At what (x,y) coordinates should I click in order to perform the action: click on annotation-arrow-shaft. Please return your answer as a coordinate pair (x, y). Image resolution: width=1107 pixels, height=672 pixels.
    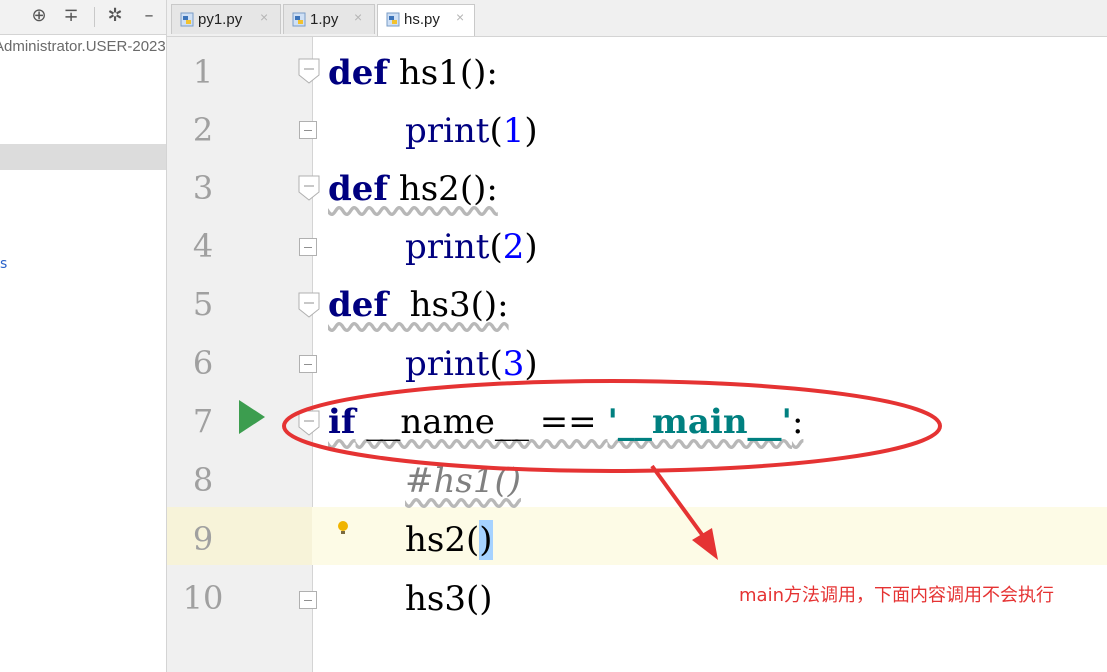
    Looking at the image, I should click on (679, 503).